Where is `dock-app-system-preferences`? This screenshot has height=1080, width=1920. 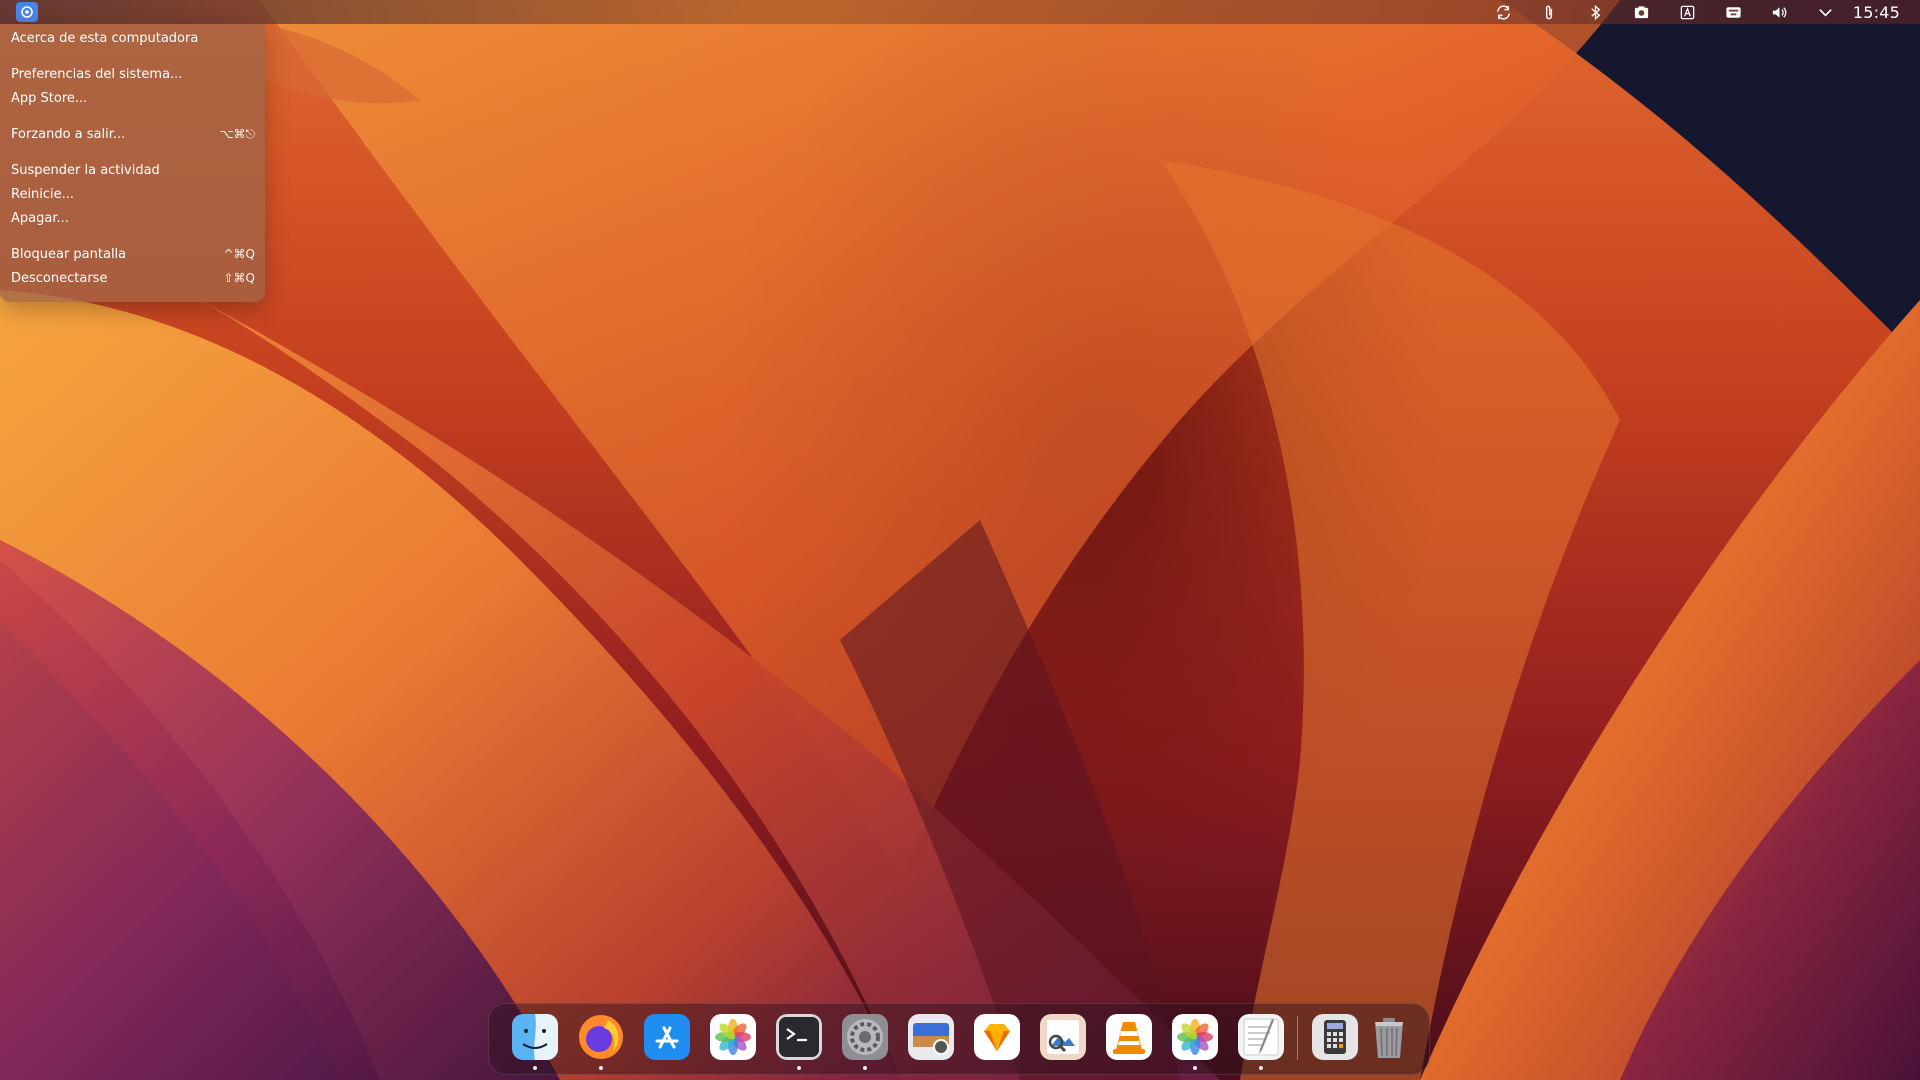 dock-app-system-preferences is located at coordinates (865, 1042).